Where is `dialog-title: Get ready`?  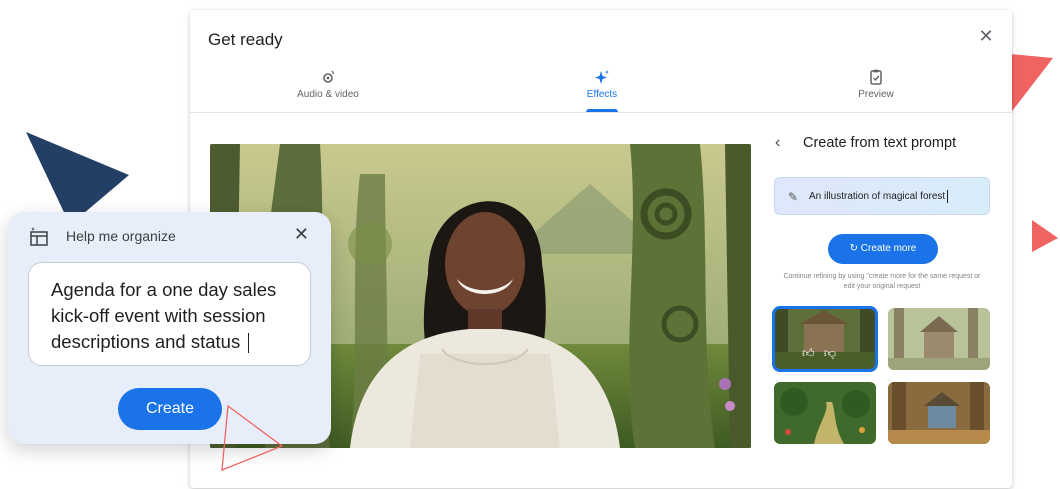
dialog-title: Get ready is located at coordinates (245, 39).